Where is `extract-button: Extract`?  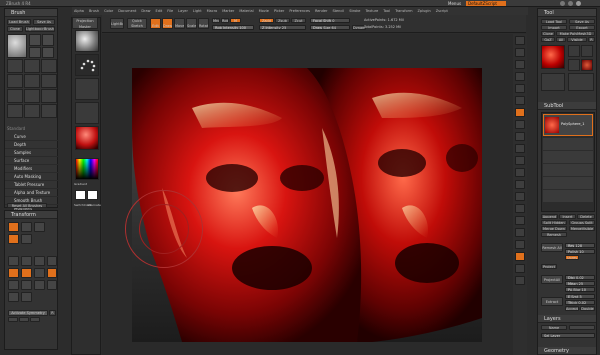 extract-button: Extract is located at coordinates (552, 301).